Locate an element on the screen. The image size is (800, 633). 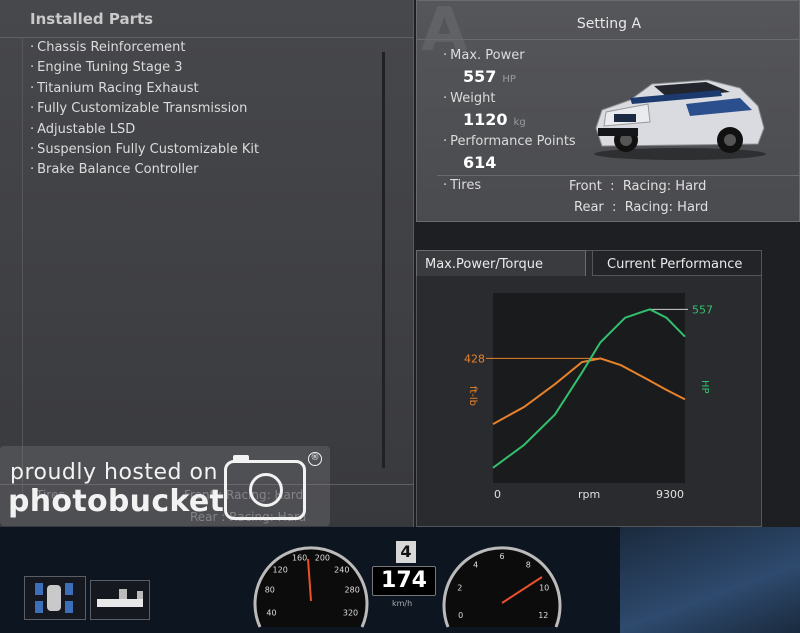
track-background is located at coordinates (710, 580).